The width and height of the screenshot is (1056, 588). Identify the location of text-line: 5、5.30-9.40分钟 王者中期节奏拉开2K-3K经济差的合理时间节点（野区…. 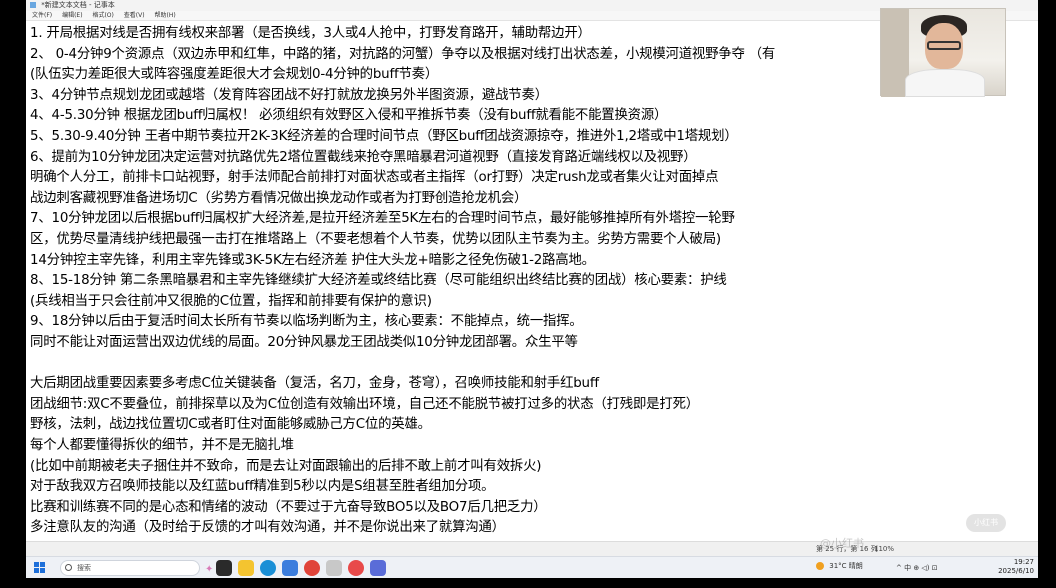
(384, 136).